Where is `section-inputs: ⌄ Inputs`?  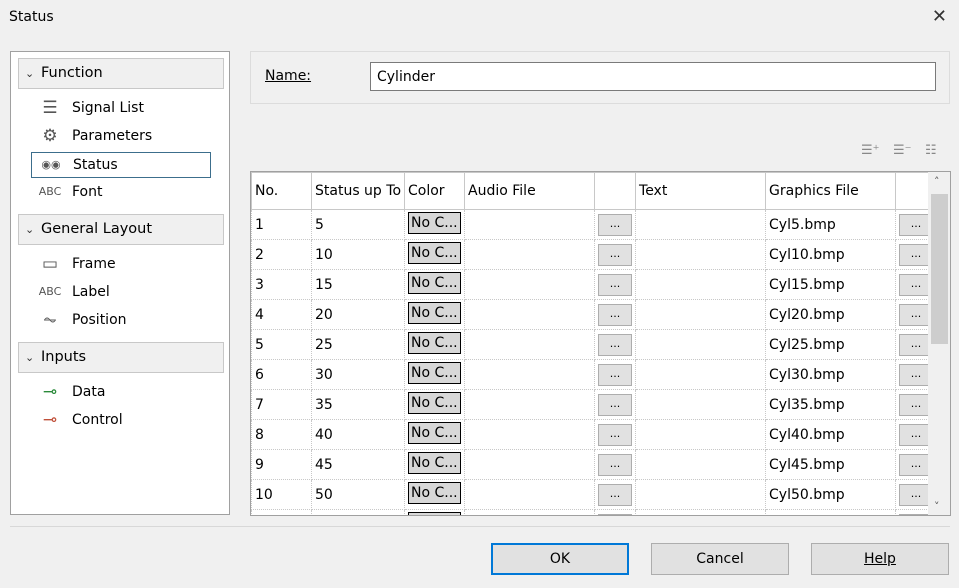
section-inputs: ⌄ Inputs is located at coordinates (121, 357).